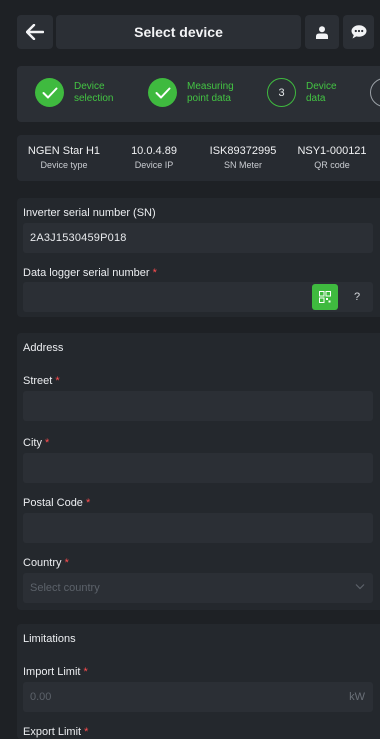 Image resolution: width=380 pixels, height=739 pixels. I want to click on info-label: Device type, so click(64, 165).